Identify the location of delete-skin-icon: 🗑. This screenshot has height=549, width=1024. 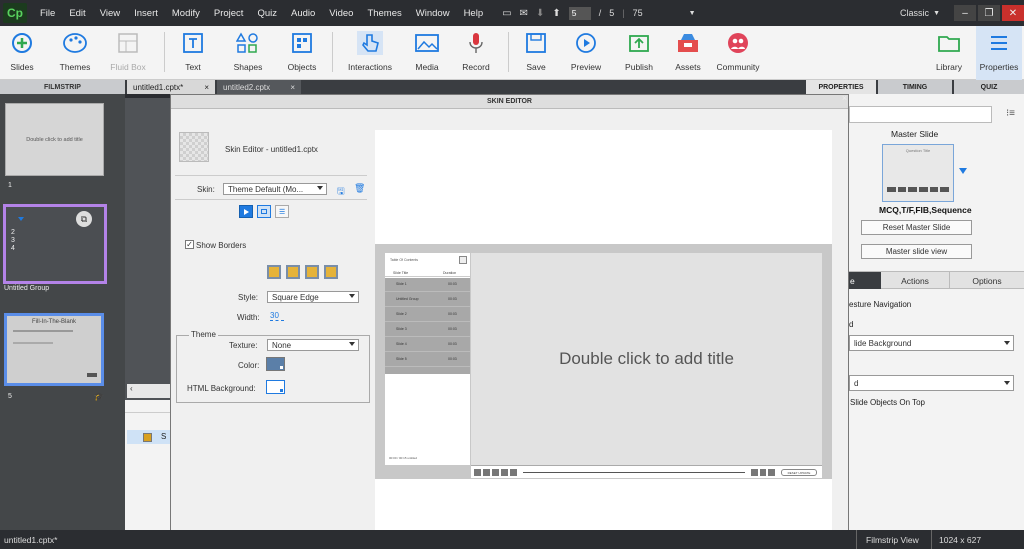
(359, 188).